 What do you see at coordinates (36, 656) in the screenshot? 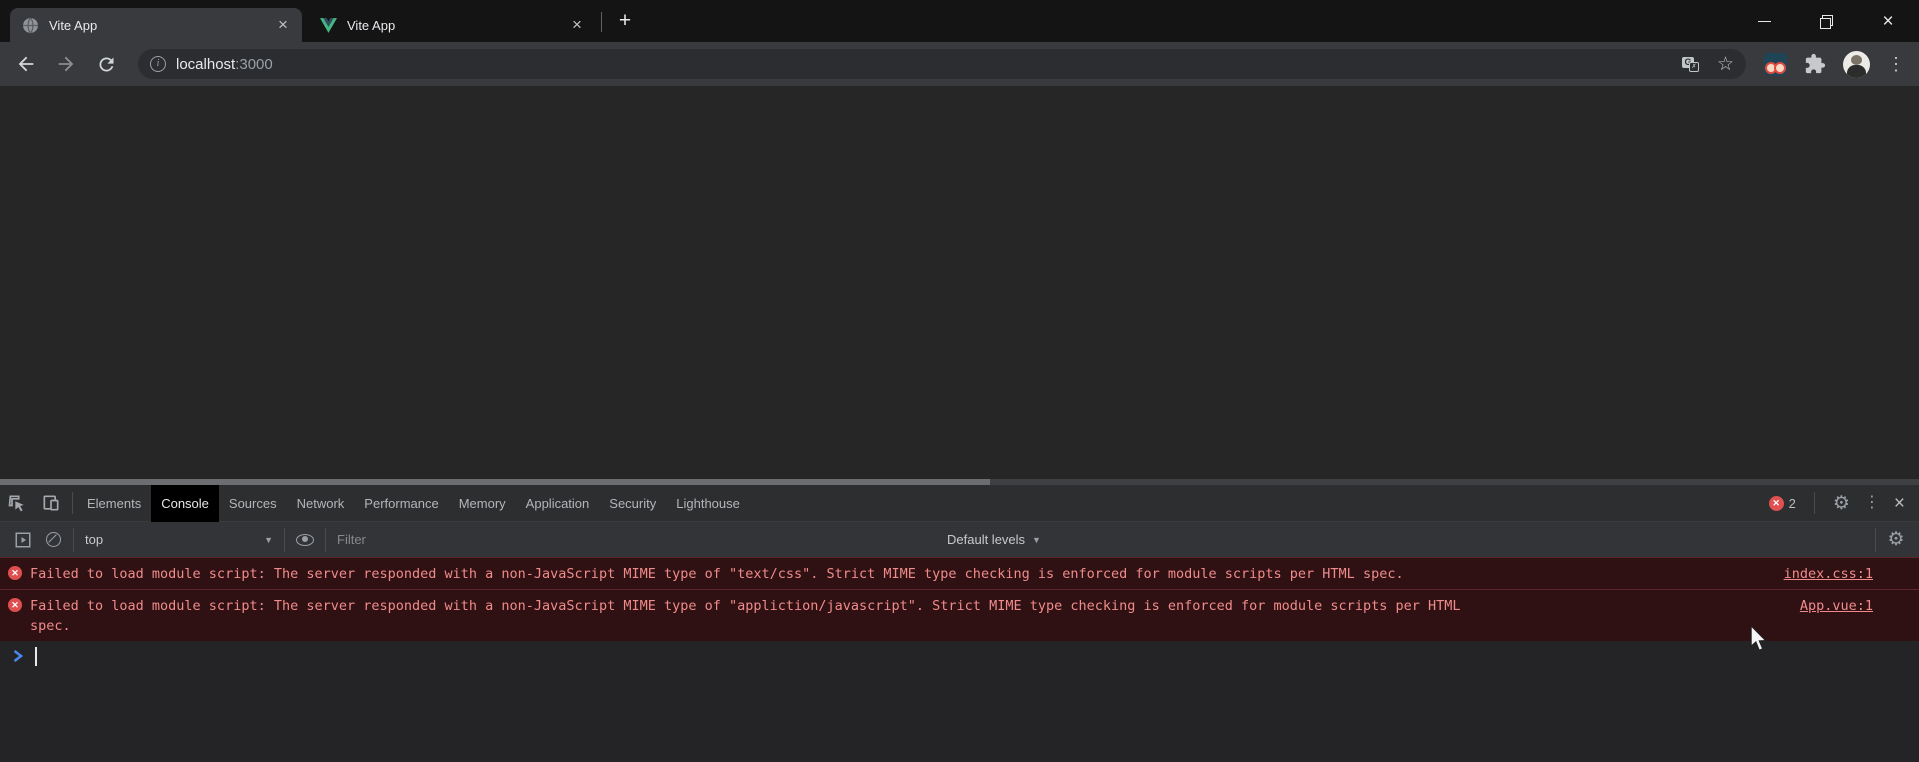
I see `text-caret` at bounding box center [36, 656].